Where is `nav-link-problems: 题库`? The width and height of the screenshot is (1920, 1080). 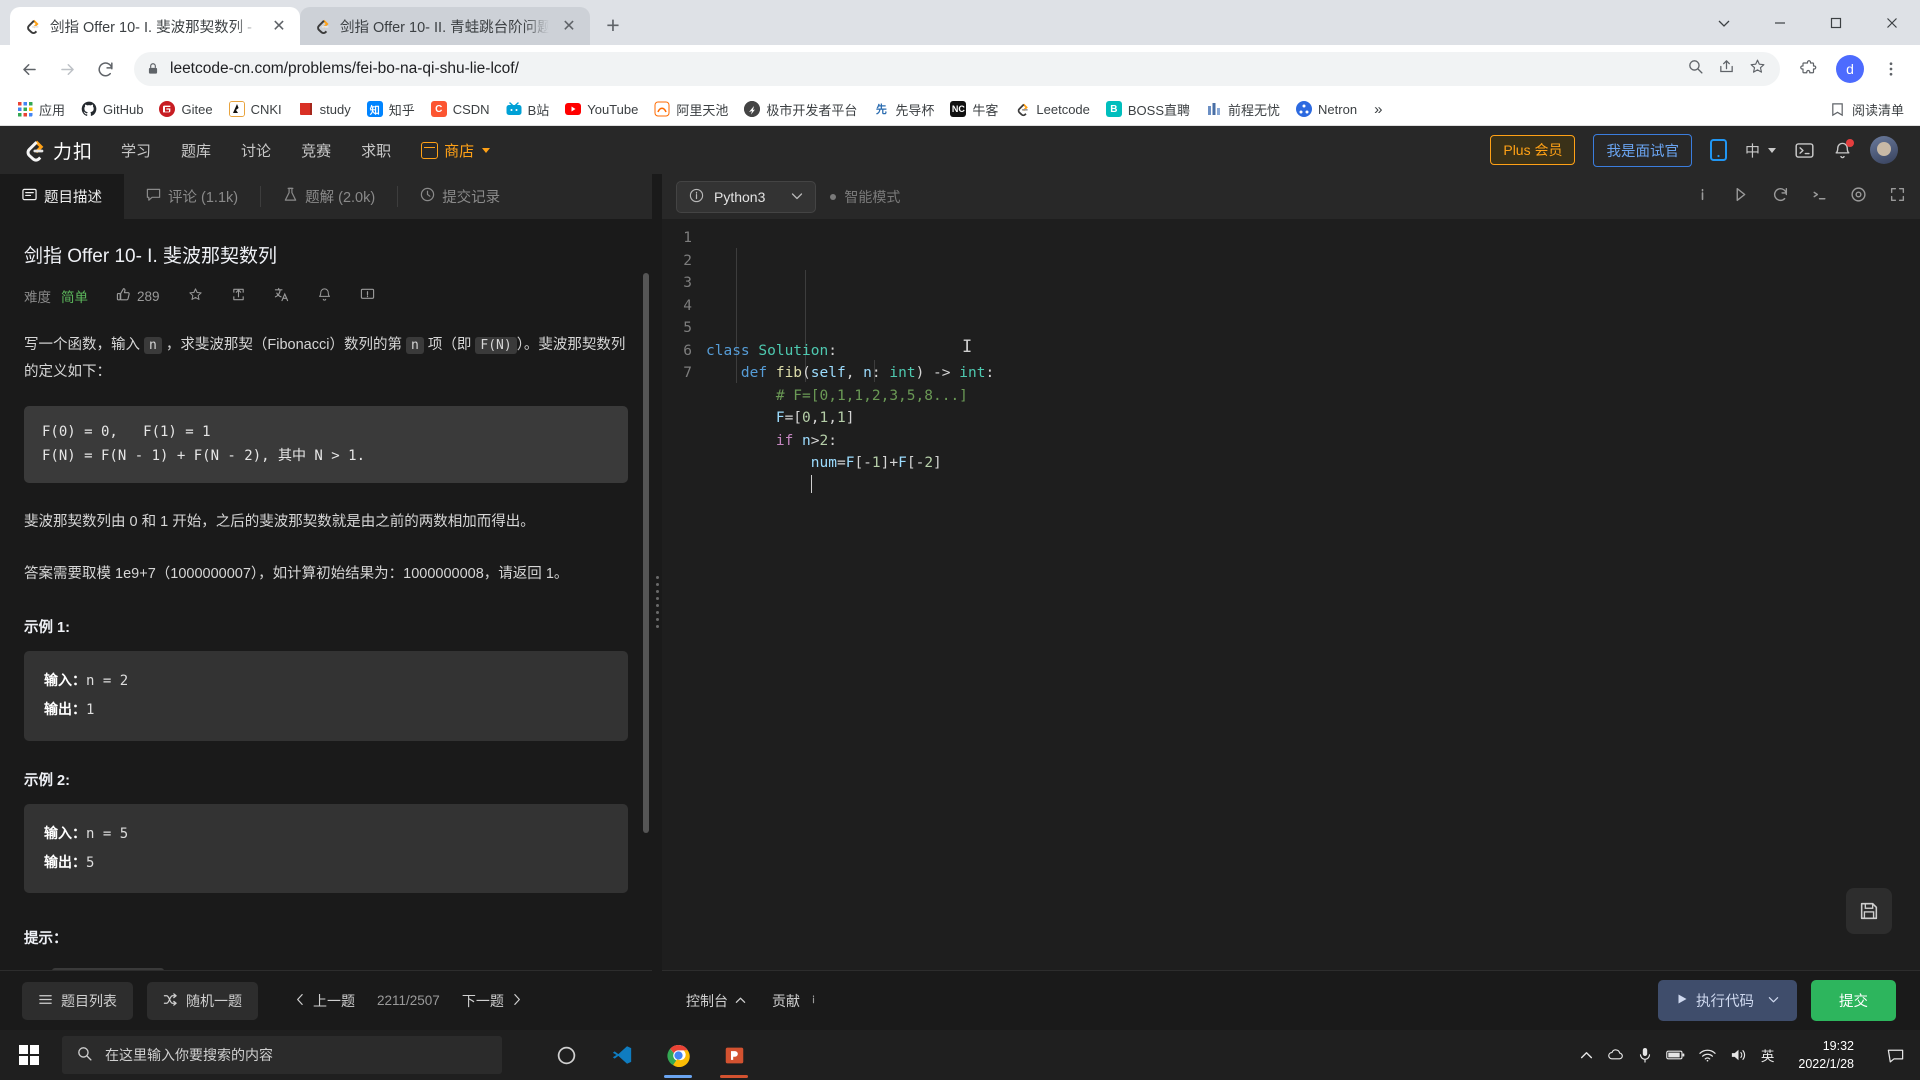
nav-link-problems: 题库 is located at coordinates (196, 150).